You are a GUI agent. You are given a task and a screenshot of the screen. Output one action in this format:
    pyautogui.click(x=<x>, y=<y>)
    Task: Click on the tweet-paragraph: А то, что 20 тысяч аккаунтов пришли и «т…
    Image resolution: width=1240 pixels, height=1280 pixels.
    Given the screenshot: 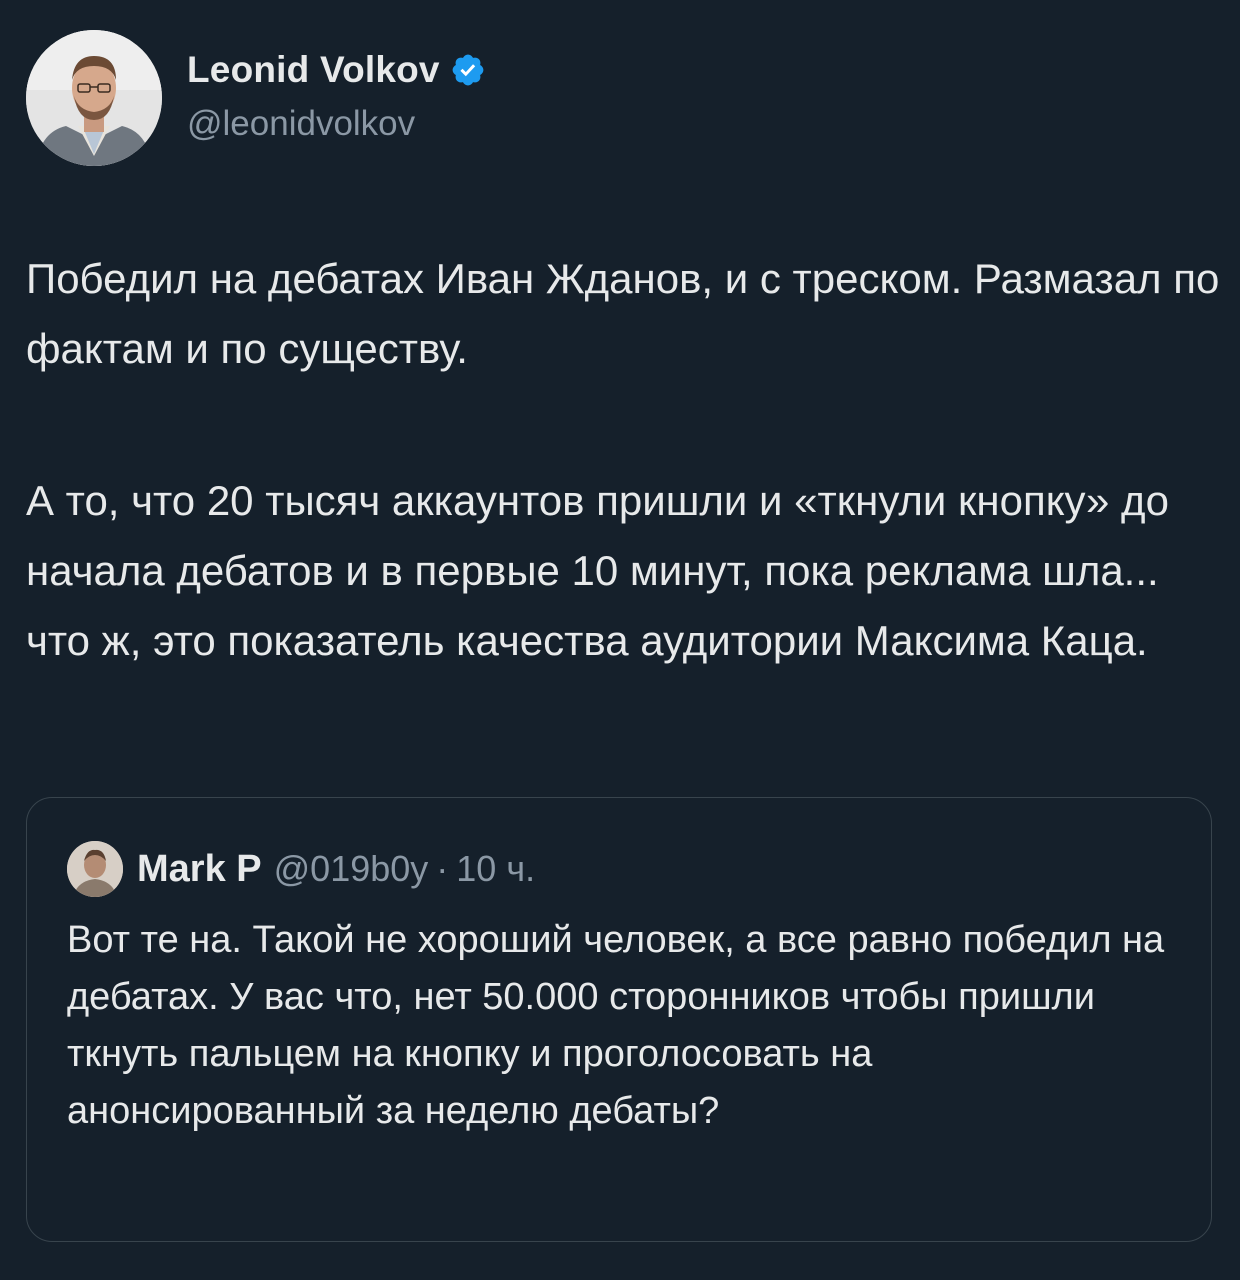 What is the action you would take?
    pyautogui.click(x=597, y=570)
    